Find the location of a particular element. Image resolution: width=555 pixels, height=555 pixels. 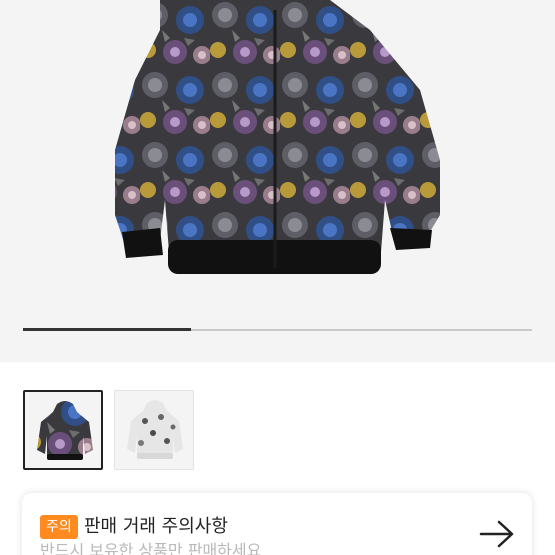

warning-badge: 주의 is located at coordinates (59, 527).